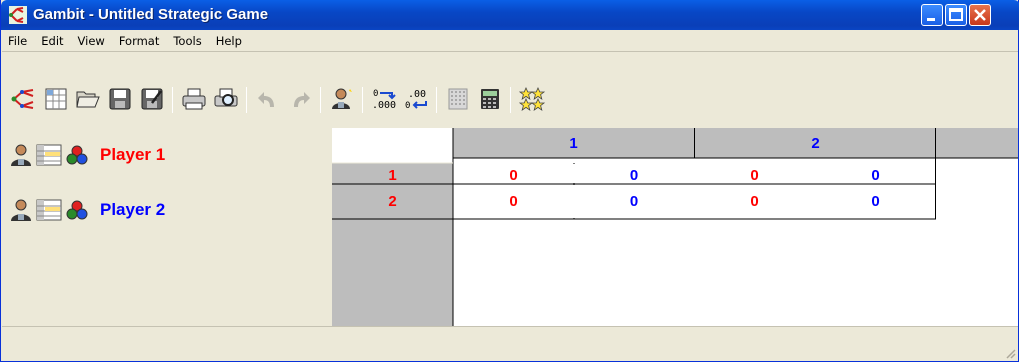 The height and width of the screenshot is (362, 1019). I want to click on title-bar: Gambit - Untitled Strategic Game, so click(510, 15).